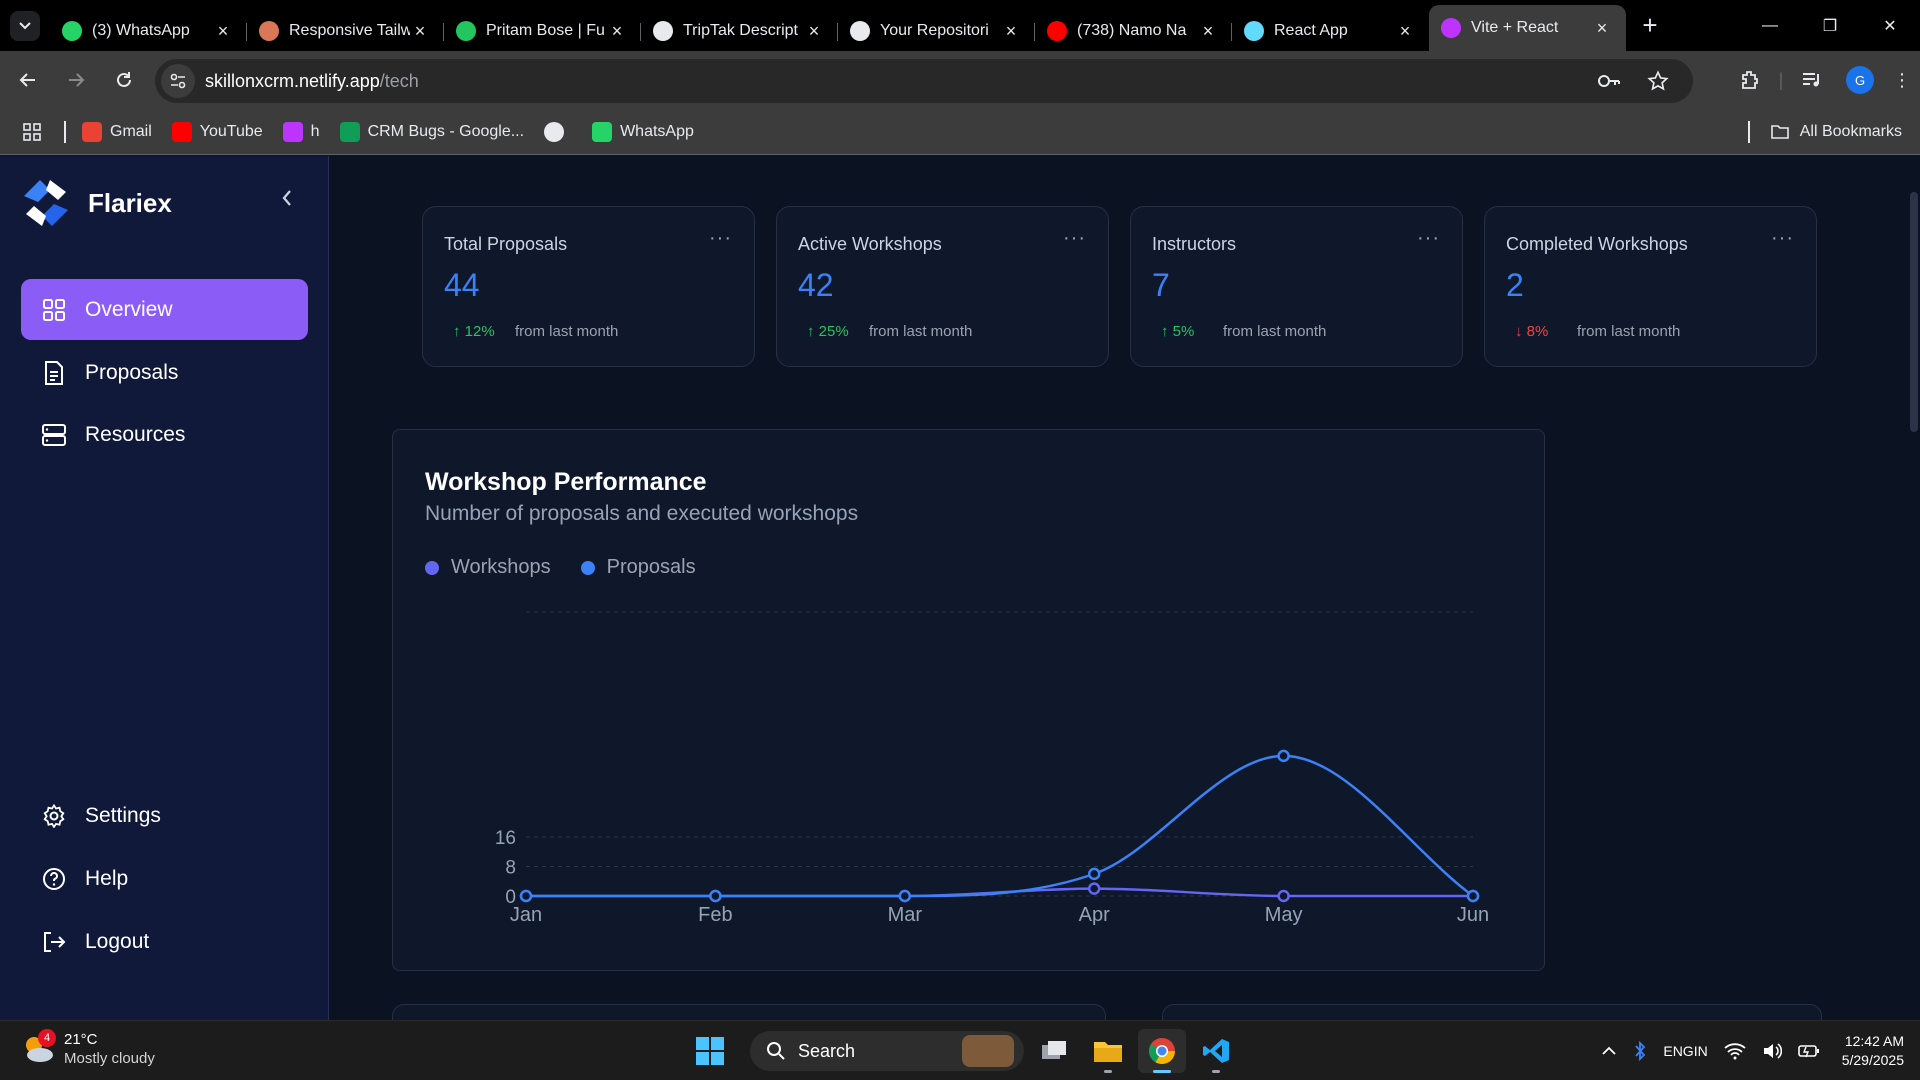 This screenshot has width=1920, height=1080. What do you see at coordinates (1054, 1051) in the screenshot?
I see `task-view-icon` at bounding box center [1054, 1051].